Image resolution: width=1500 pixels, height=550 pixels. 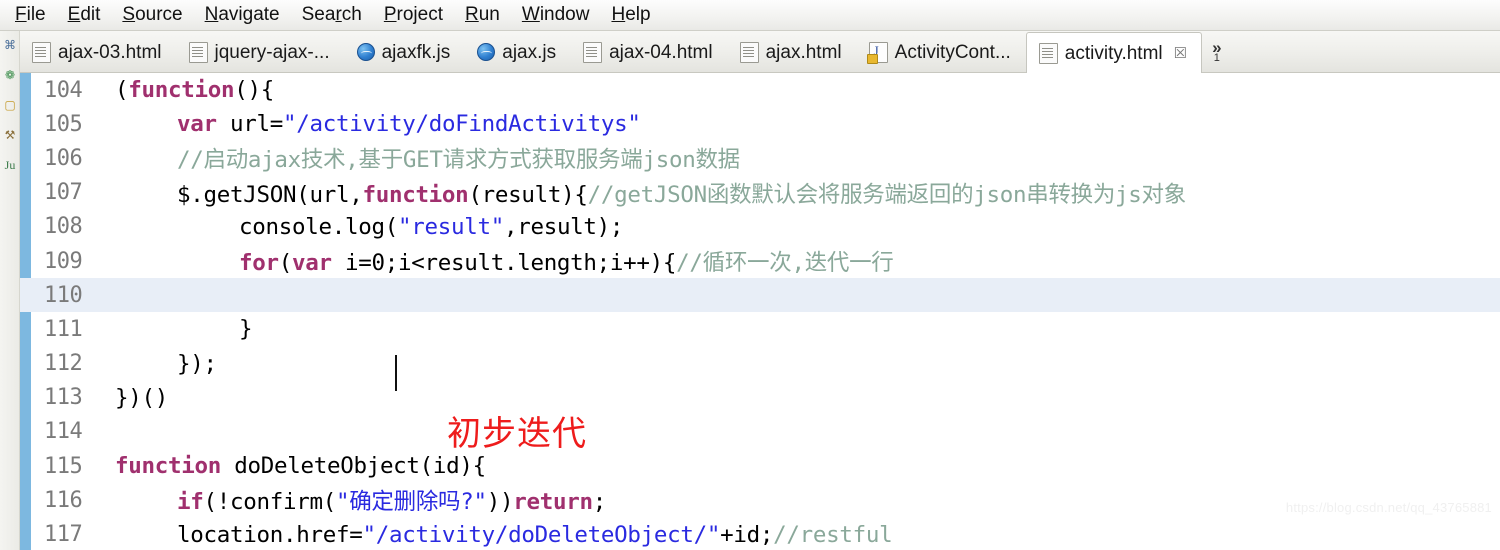 What do you see at coordinates (553, 502) in the screenshot?
I see `token-kw: return` at bounding box center [553, 502].